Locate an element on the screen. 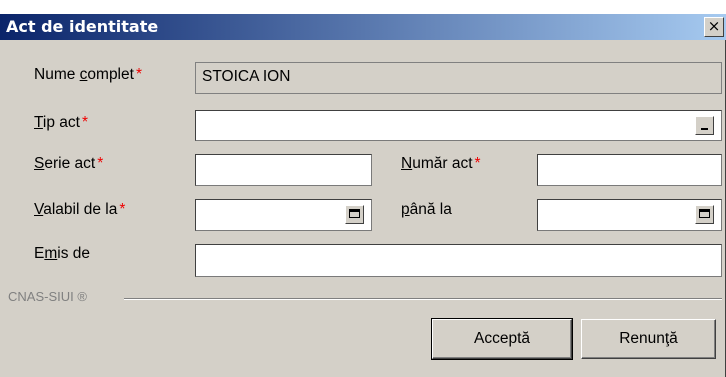 This screenshot has height=377, width=726. brand-label: CNAS-SIUI ® is located at coordinates (47, 296).